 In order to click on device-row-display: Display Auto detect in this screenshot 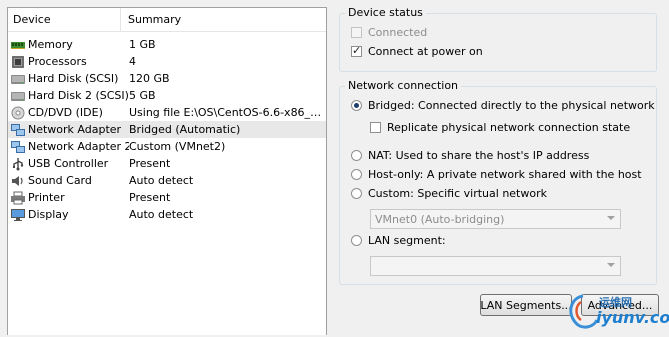, I will do `click(167, 214)`.